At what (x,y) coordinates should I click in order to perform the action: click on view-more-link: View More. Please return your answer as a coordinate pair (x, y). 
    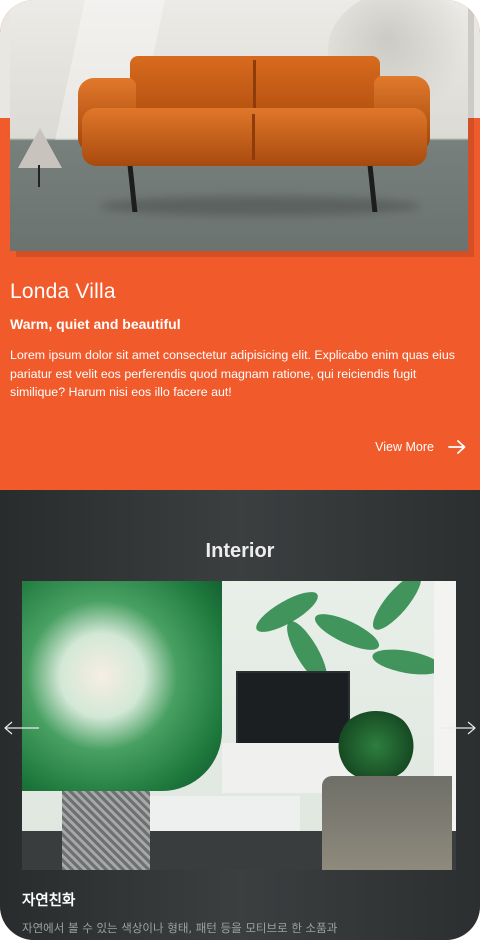
    Looking at the image, I should click on (420, 447).